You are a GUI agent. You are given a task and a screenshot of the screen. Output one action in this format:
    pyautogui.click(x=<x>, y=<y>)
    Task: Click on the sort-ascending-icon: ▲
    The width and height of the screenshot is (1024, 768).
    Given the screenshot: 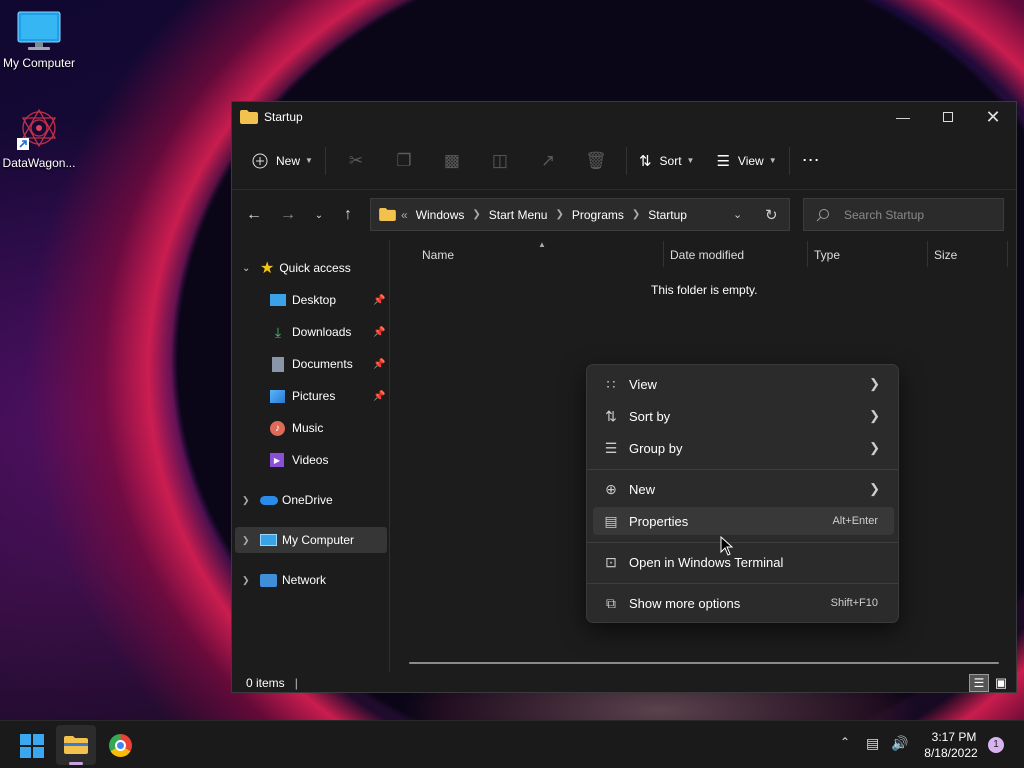 What is the action you would take?
    pyautogui.click(x=542, y=244)
    